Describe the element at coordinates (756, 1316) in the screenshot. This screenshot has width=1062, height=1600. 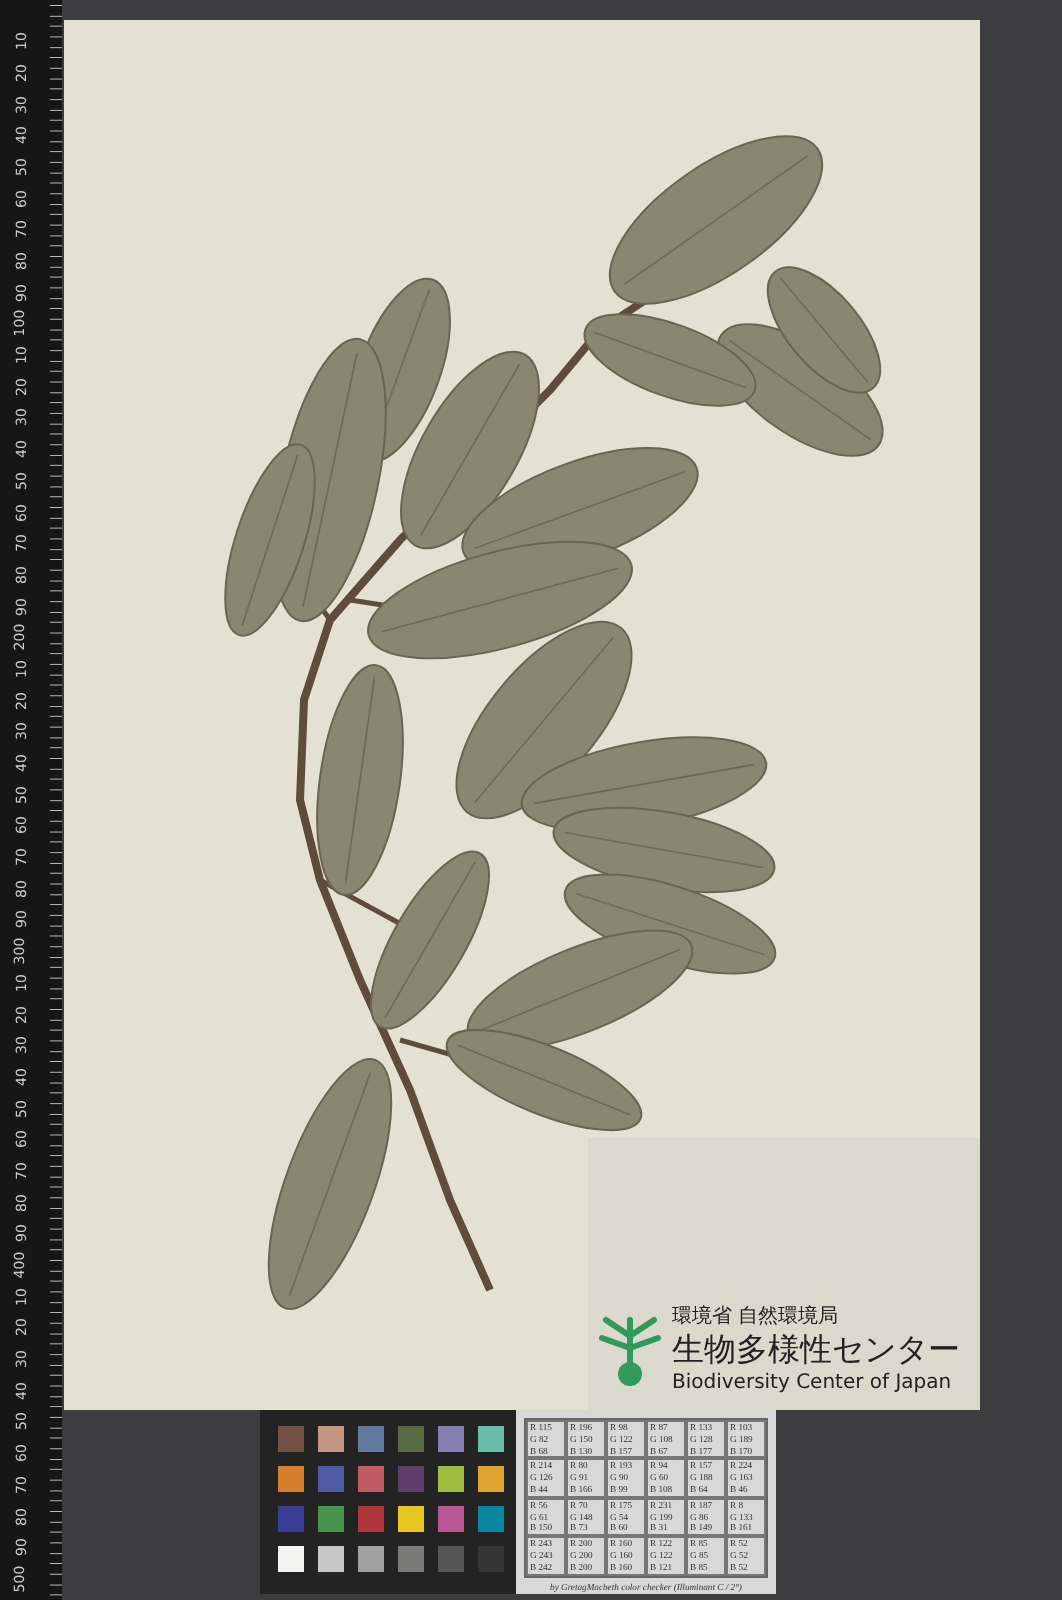
I see `agency-name: 環境省 自然環境局` at that location.